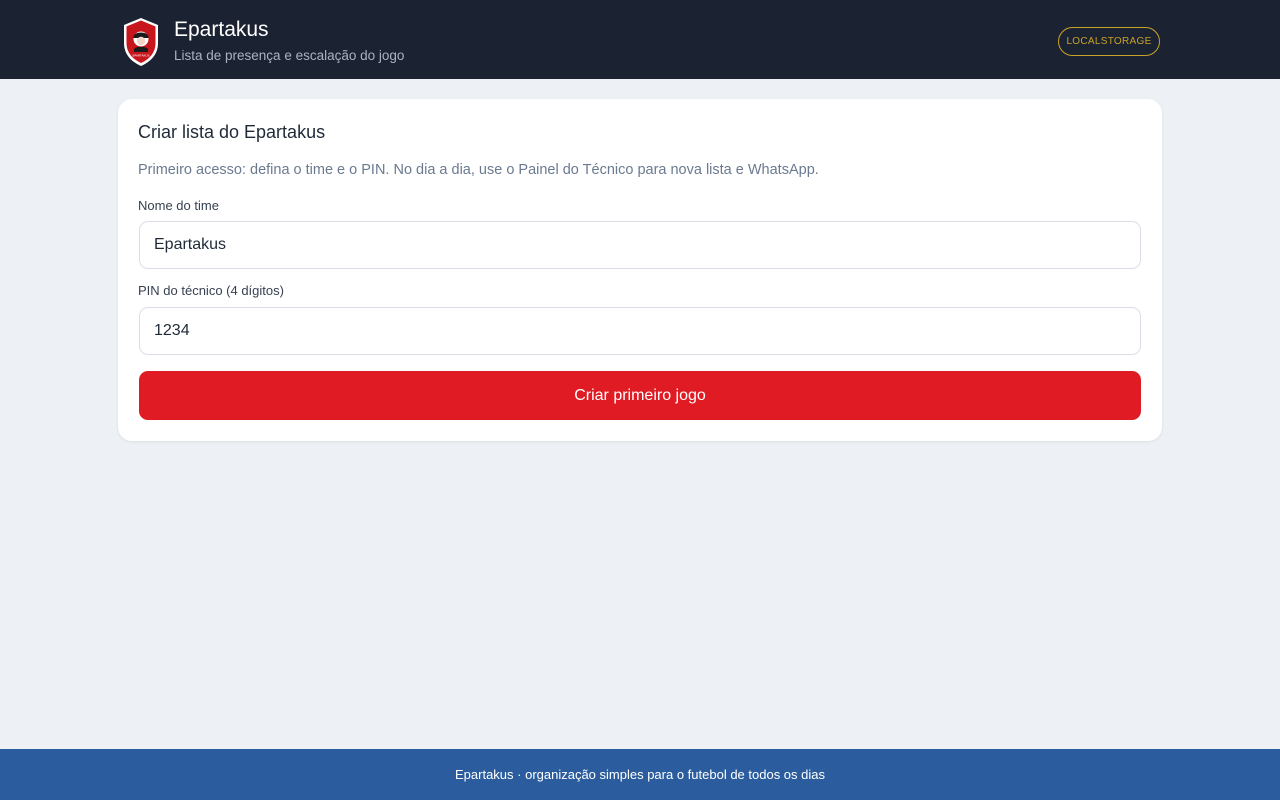  I want to click on storage-mode-badge: LOCALSTORAGE, so click(1109, 41).